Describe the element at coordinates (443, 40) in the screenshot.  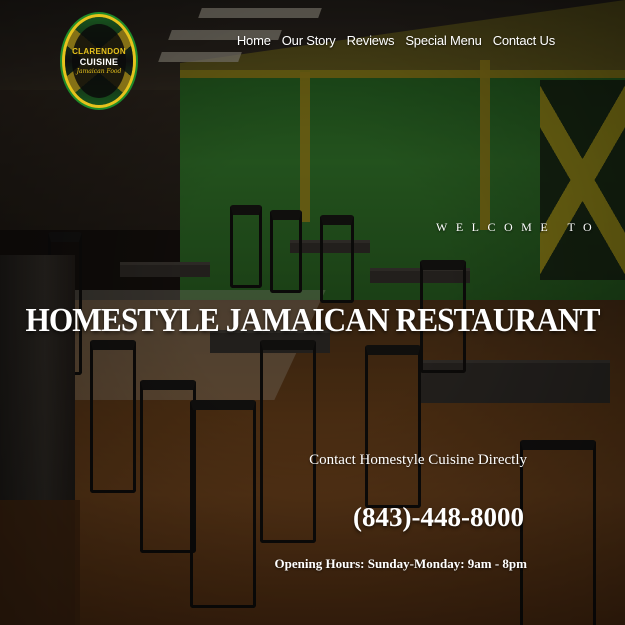
I see `nav-link-special-menu: Special Menu` at that location.